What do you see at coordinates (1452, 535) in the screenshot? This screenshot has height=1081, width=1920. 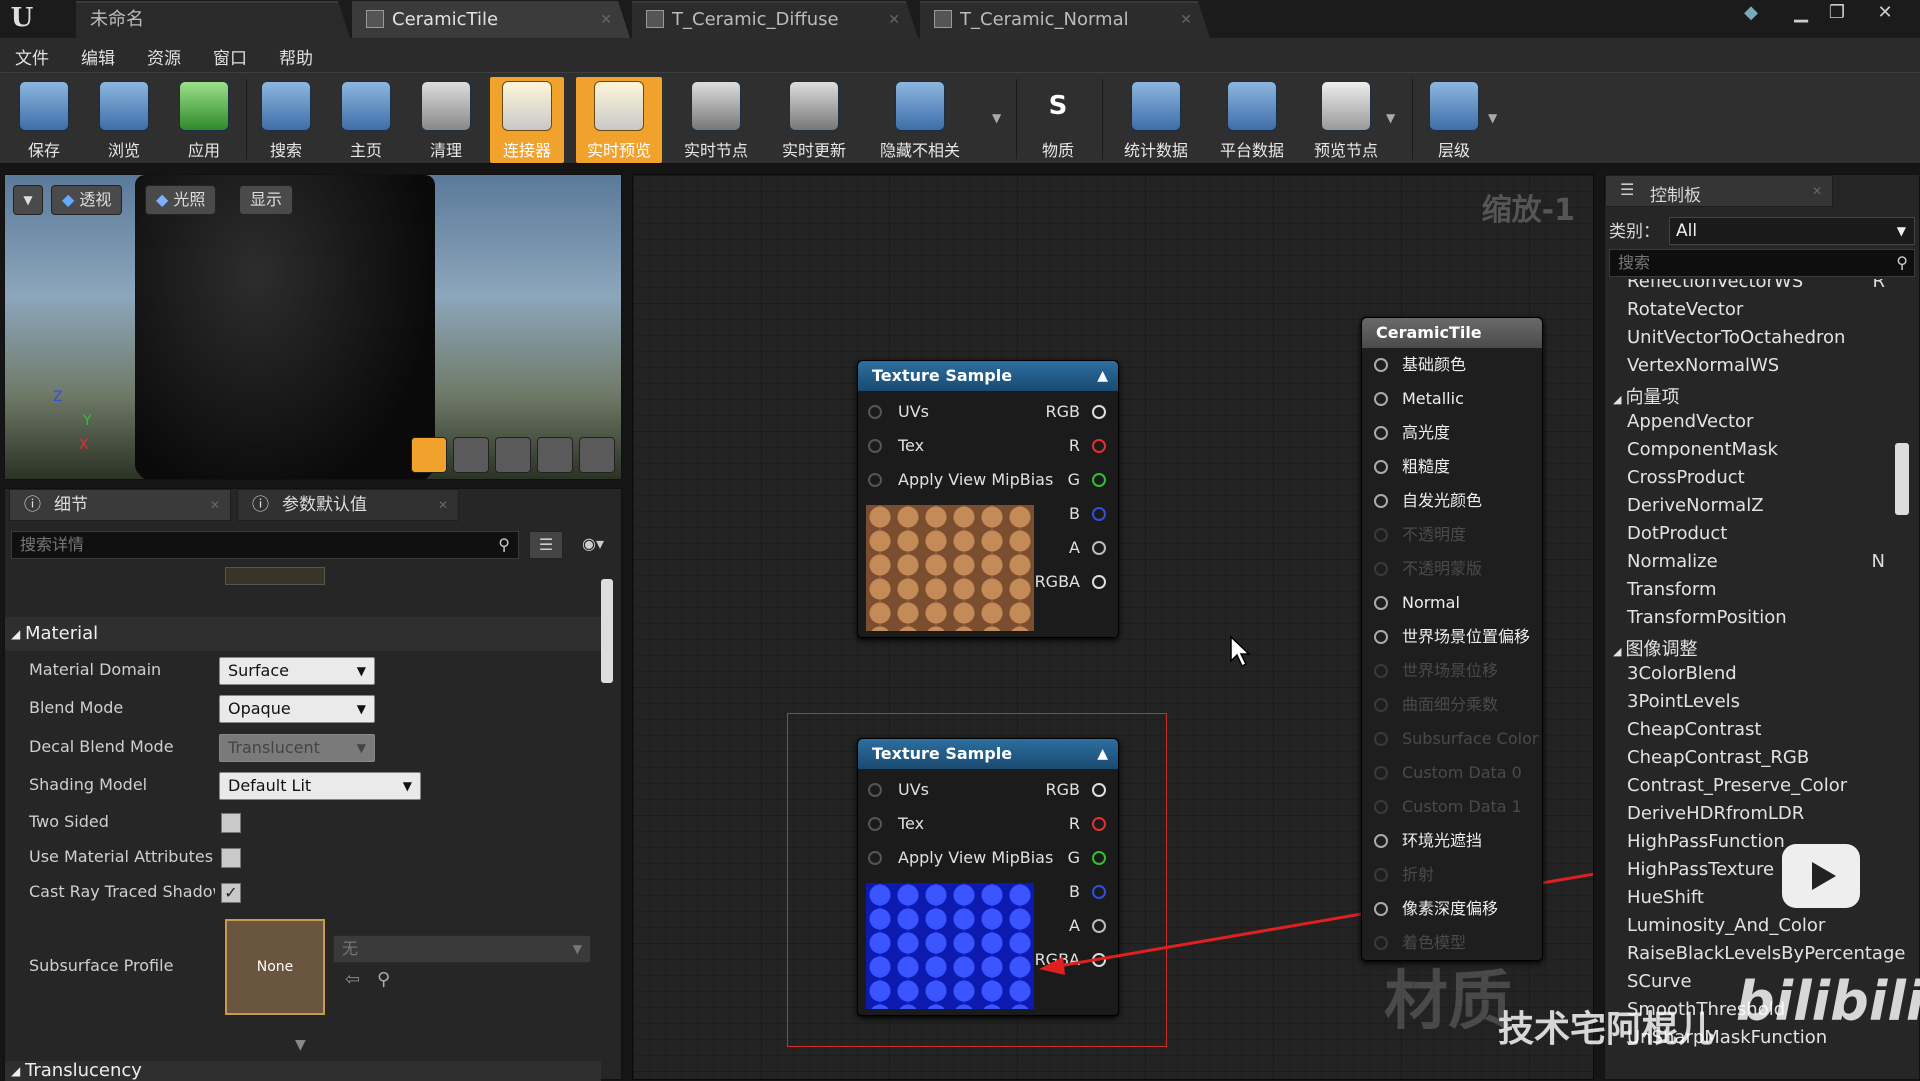 I see `material-input-pin-row: 不透明度` at bounding box center [1452, 535].